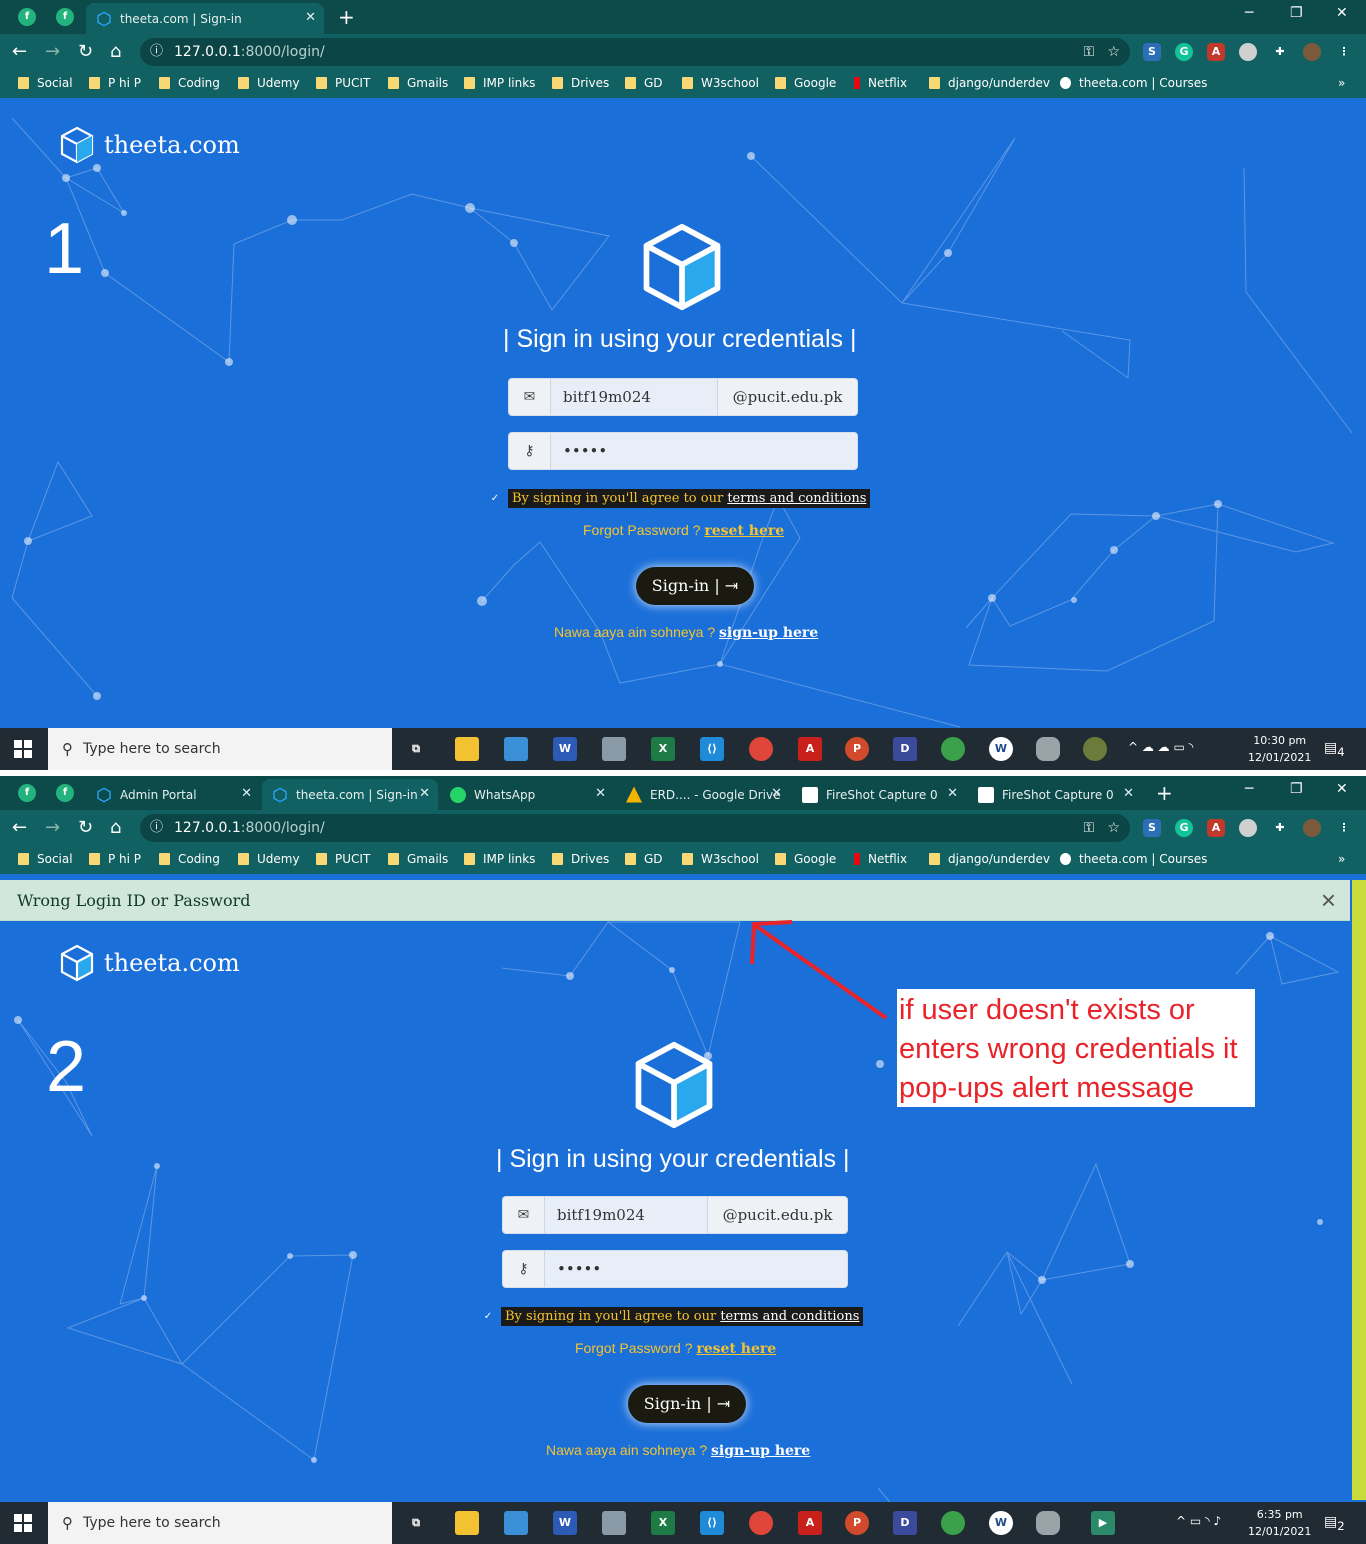  I want to click on adblock-icon: A, so click(1216, 52).